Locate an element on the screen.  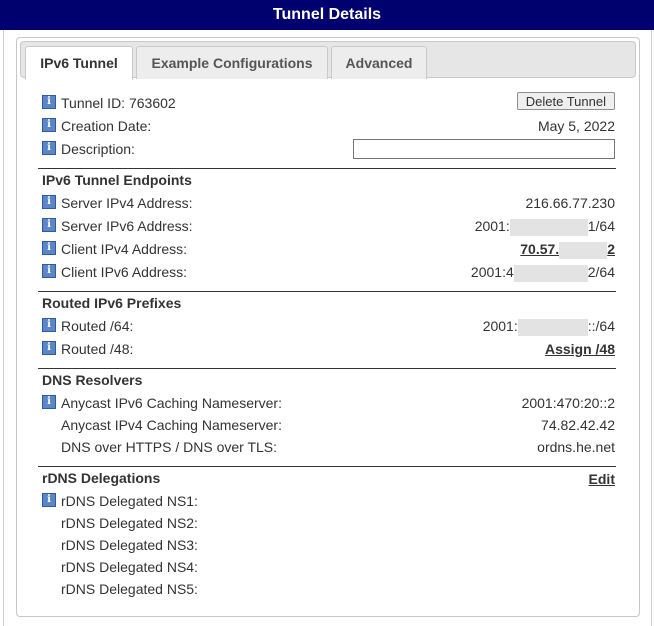
tunnel-id-label: Tunnel ID: 763602 is located at coordinates (118, 103).